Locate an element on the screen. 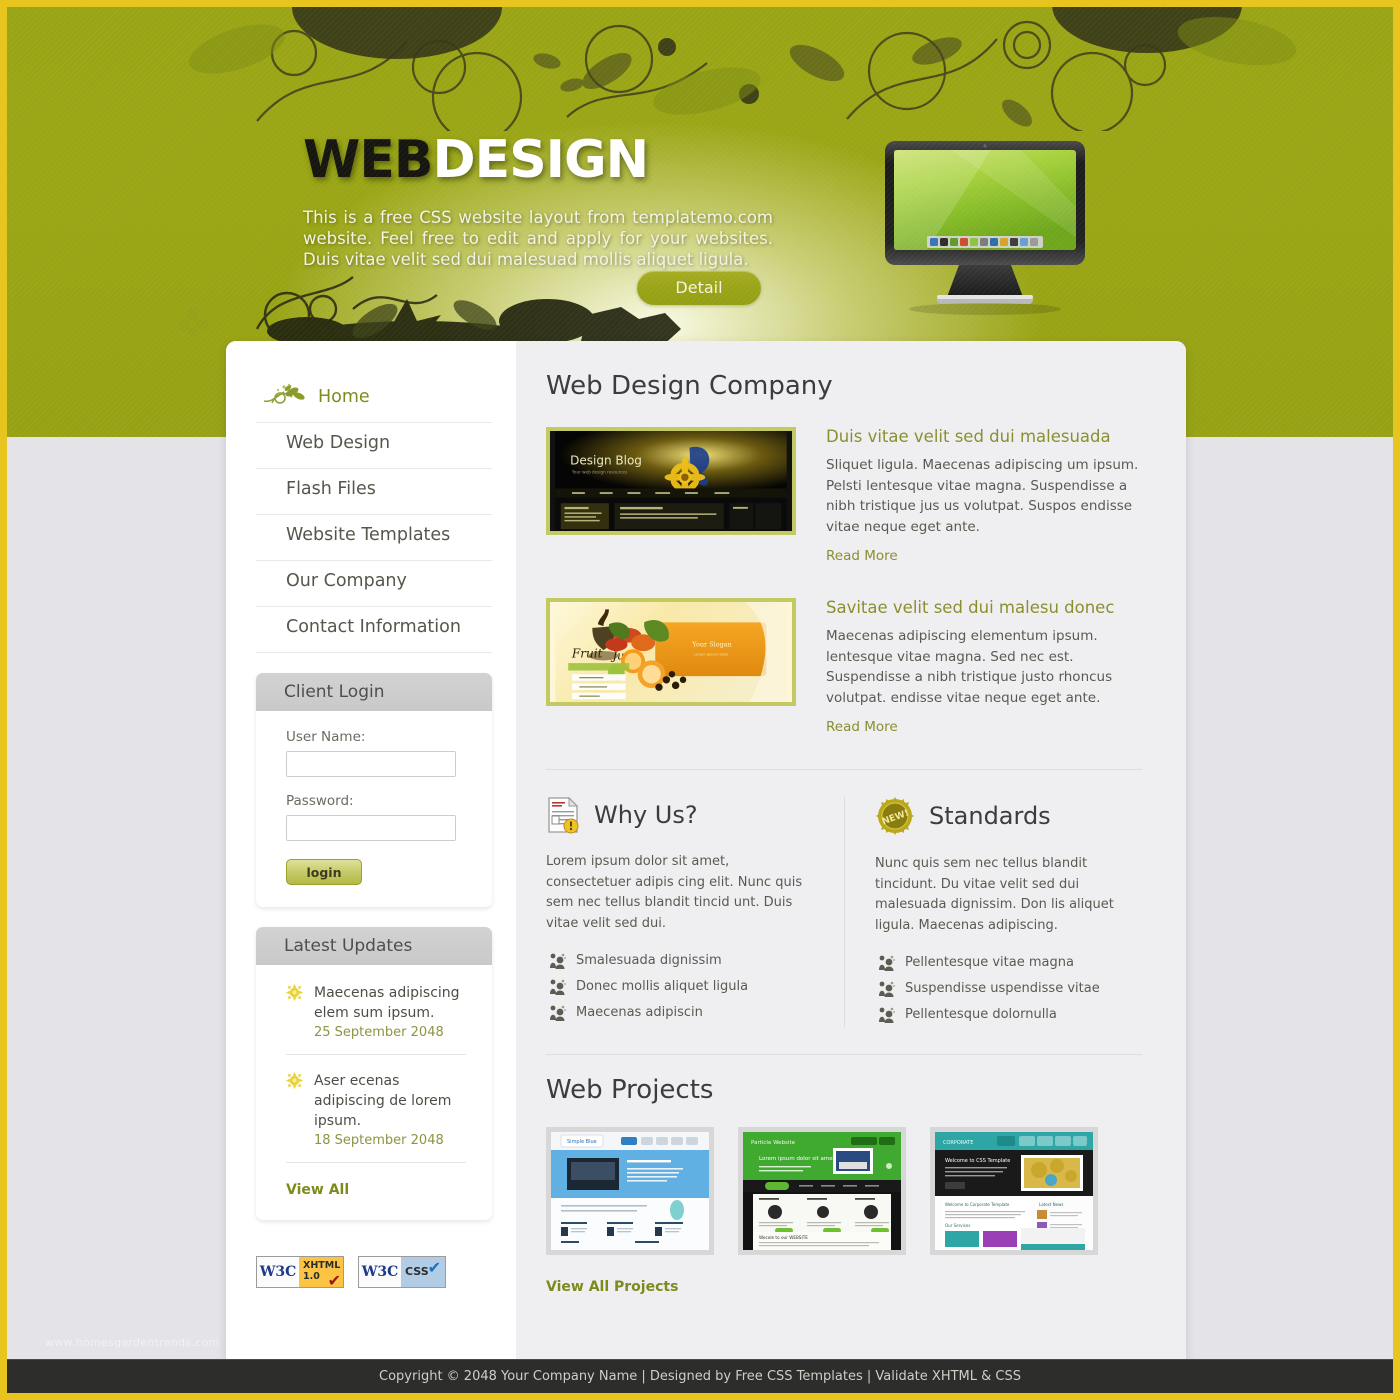 The image size is (1400, 1400). sidebar-item-label: Flash Files is located at coordinates (331, 489).